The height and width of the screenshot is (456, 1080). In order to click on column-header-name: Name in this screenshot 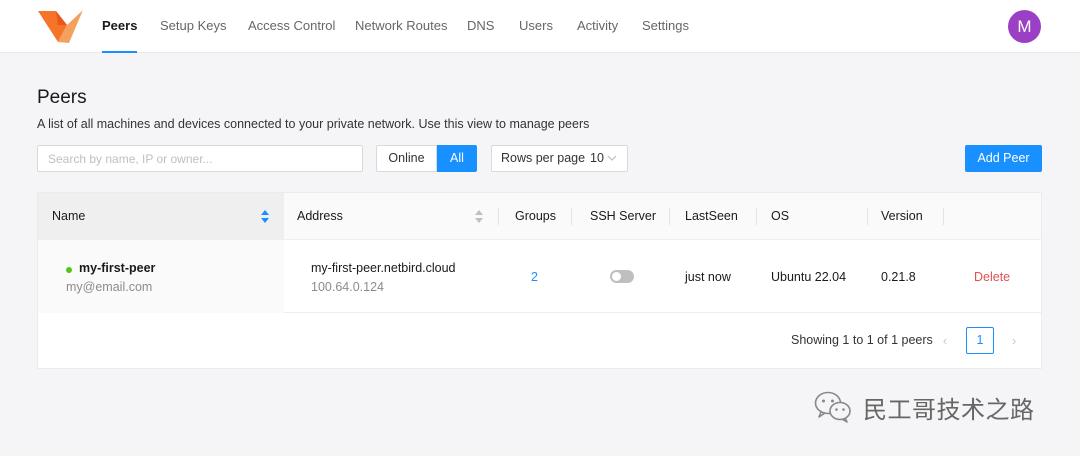, I will do `click(68, 216)`.